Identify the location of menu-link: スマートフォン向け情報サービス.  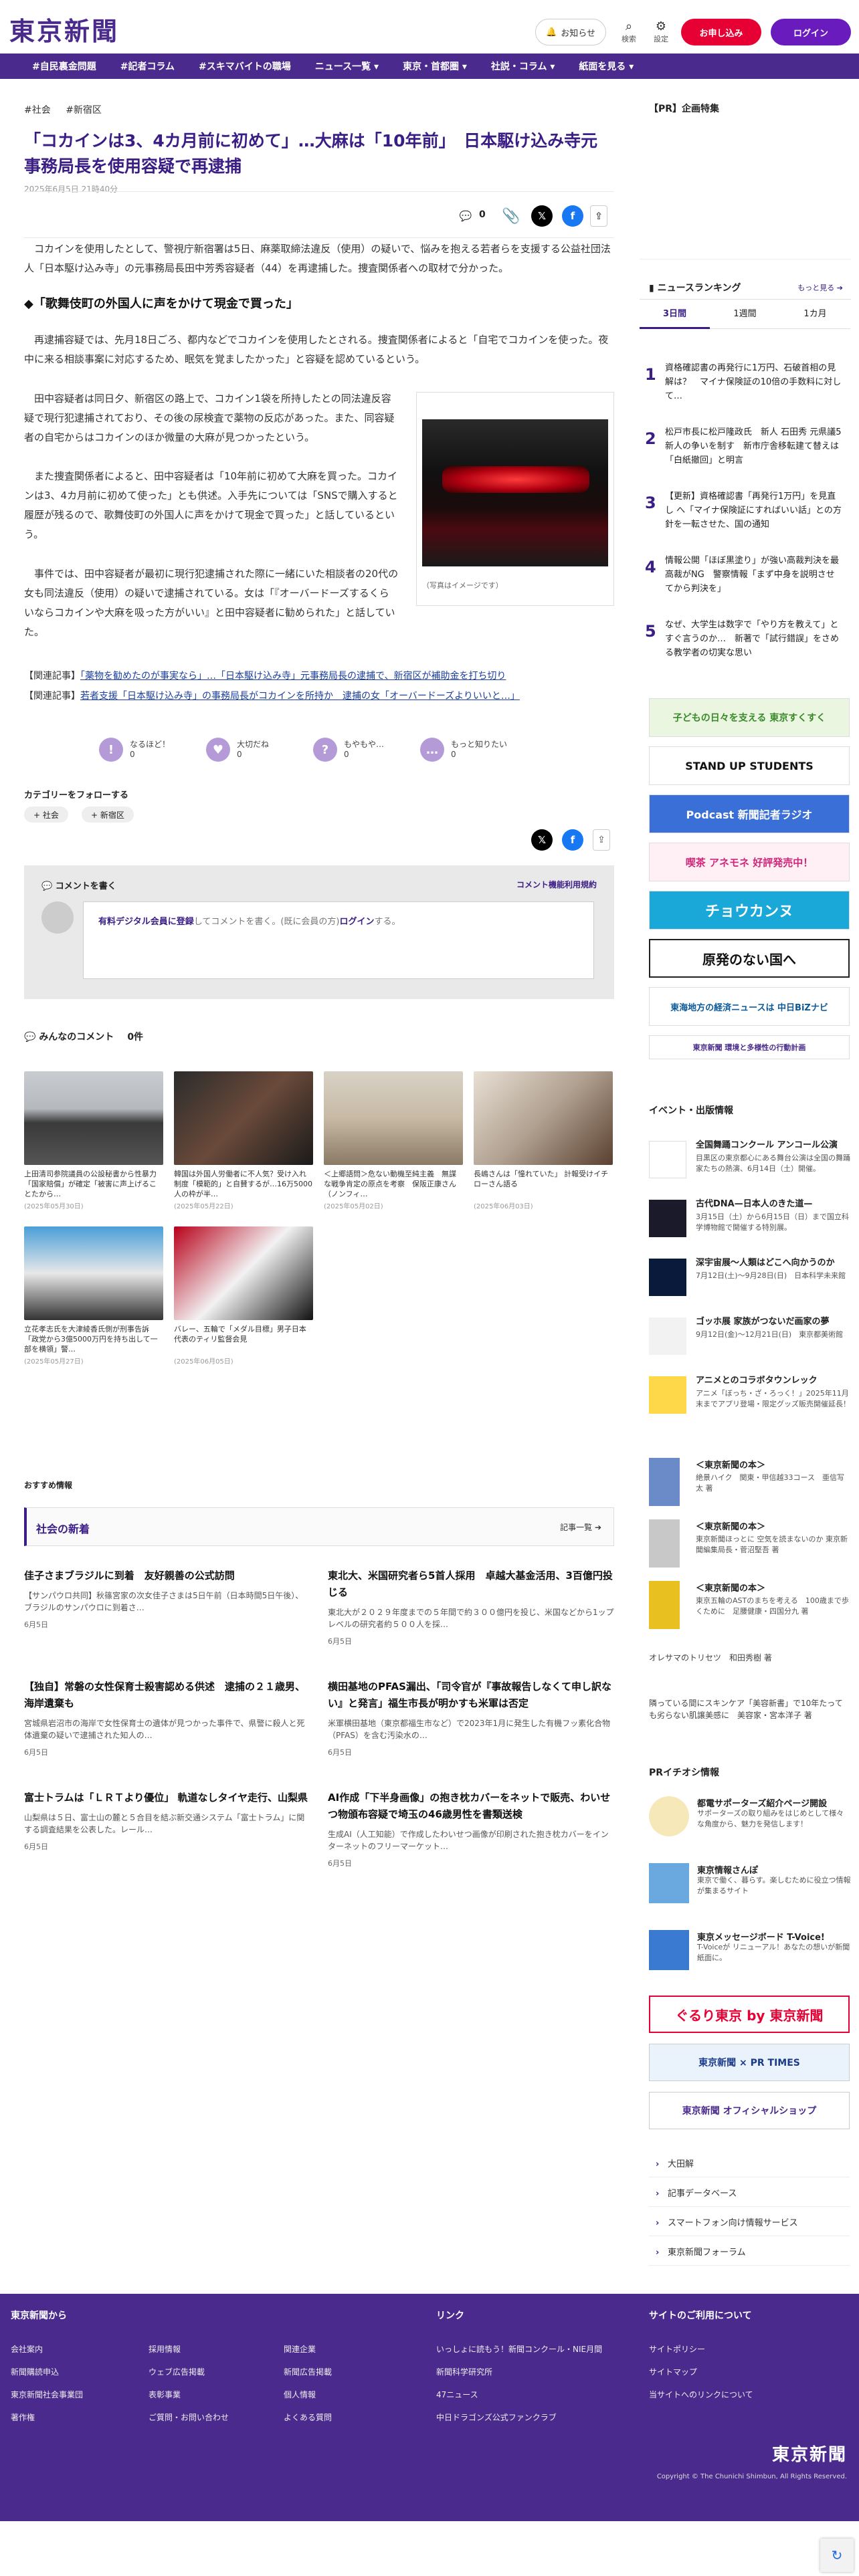
(750, 2223).